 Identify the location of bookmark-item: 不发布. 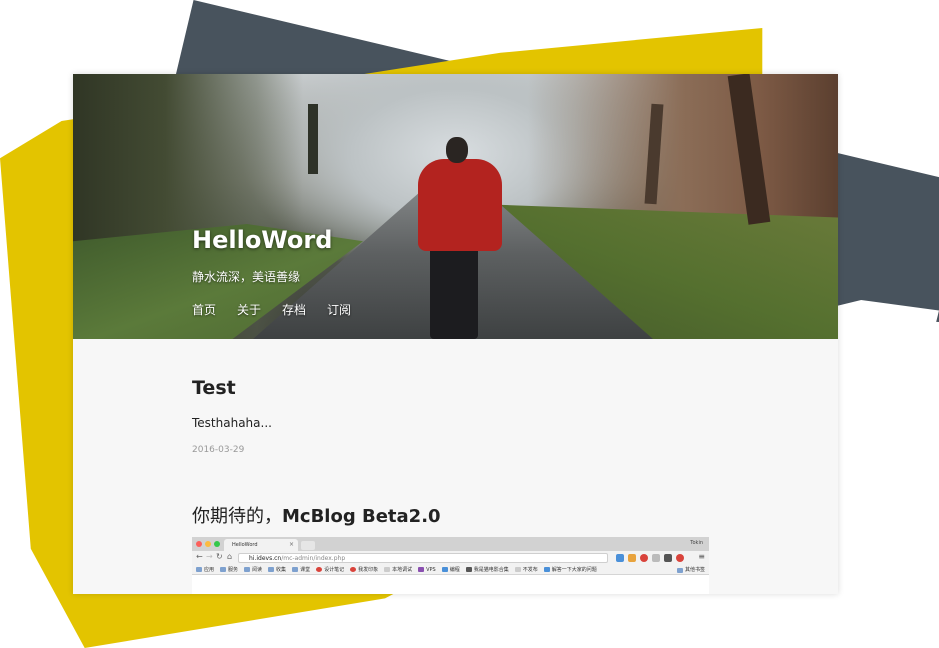
(526, 569).